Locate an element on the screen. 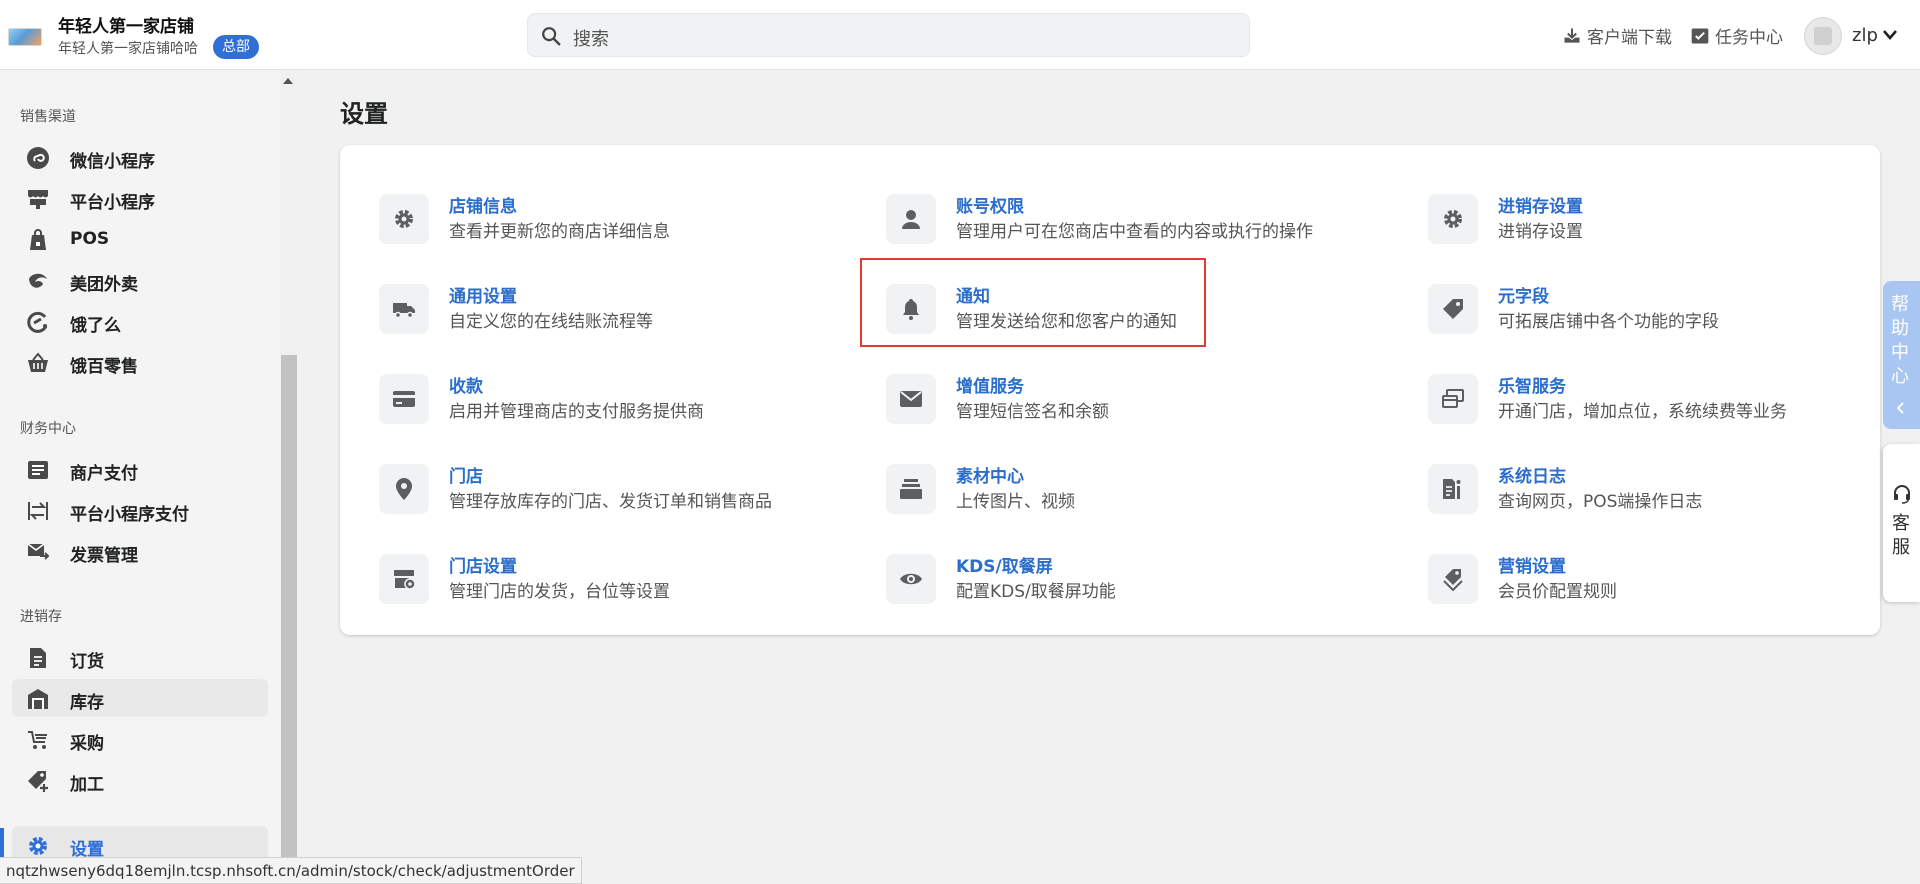  sidebar-item-ebai: 饿百零售 is located at coordinates (140, 362).